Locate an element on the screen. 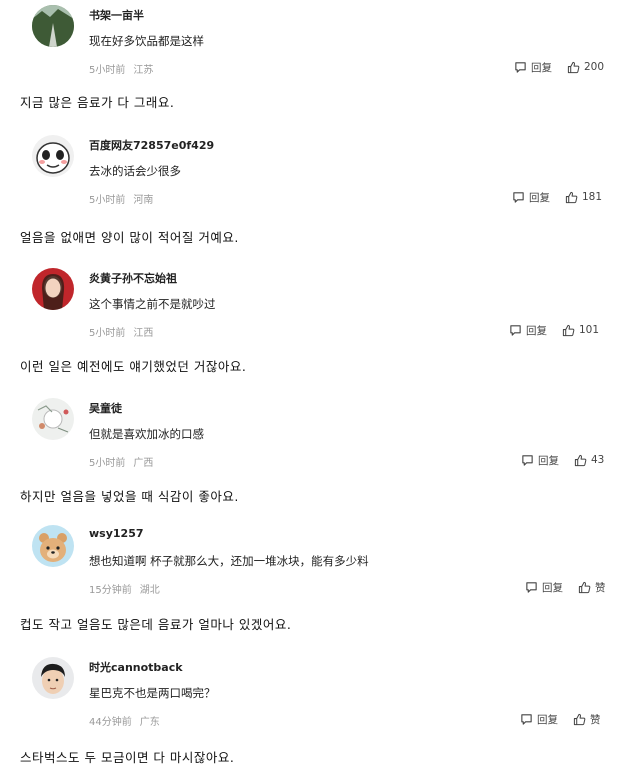  comment-text: 星巴克不也是两口喝完？ is located at coordinates (152, 693).